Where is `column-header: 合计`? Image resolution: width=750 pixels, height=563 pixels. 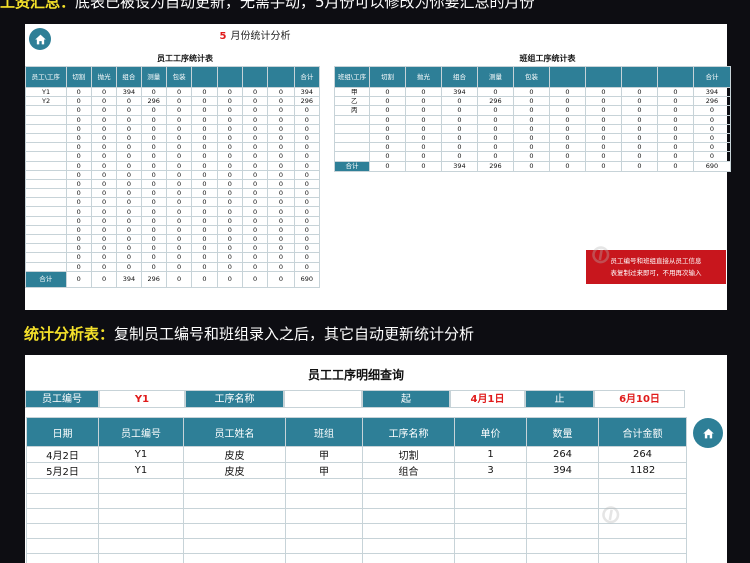
column-header: 合计 is located at coordinates (307, 77).